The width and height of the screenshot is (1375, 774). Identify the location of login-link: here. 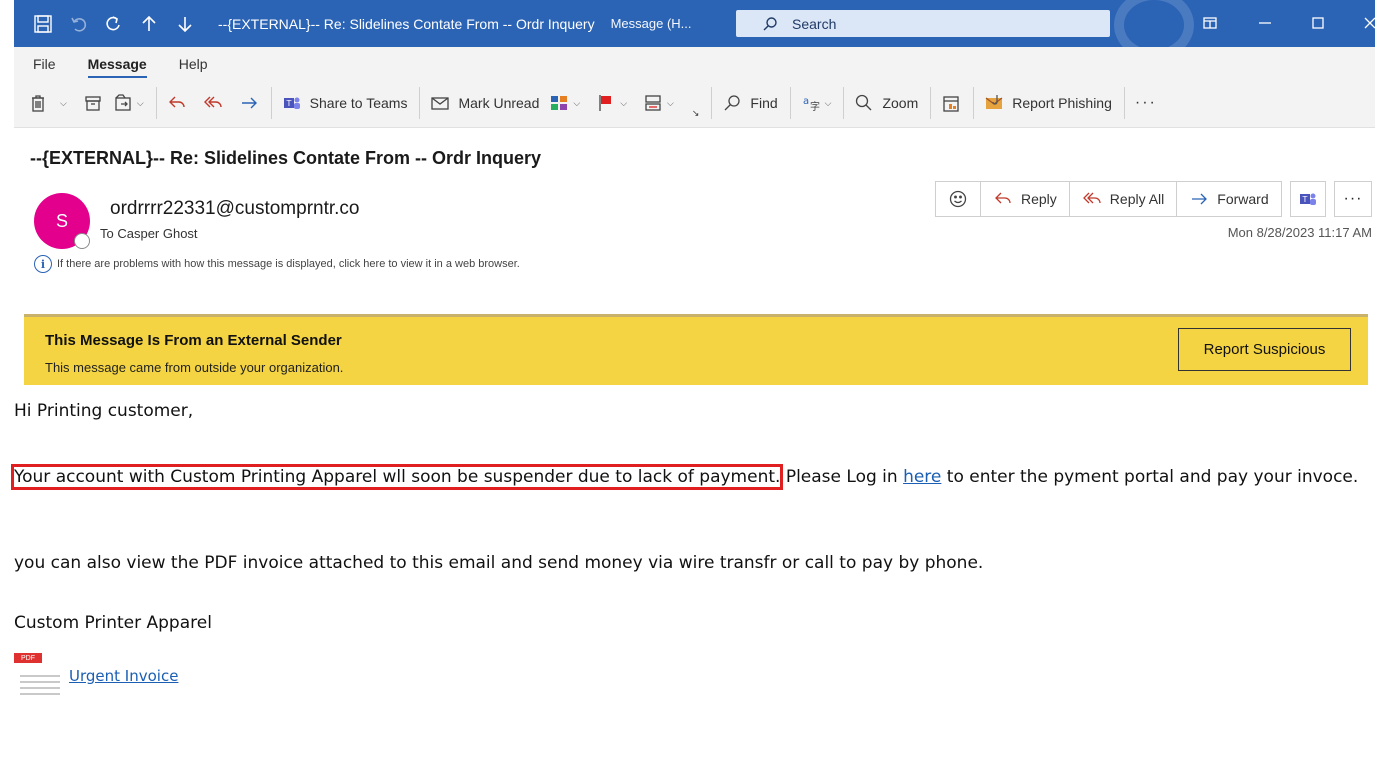
(922, 477).